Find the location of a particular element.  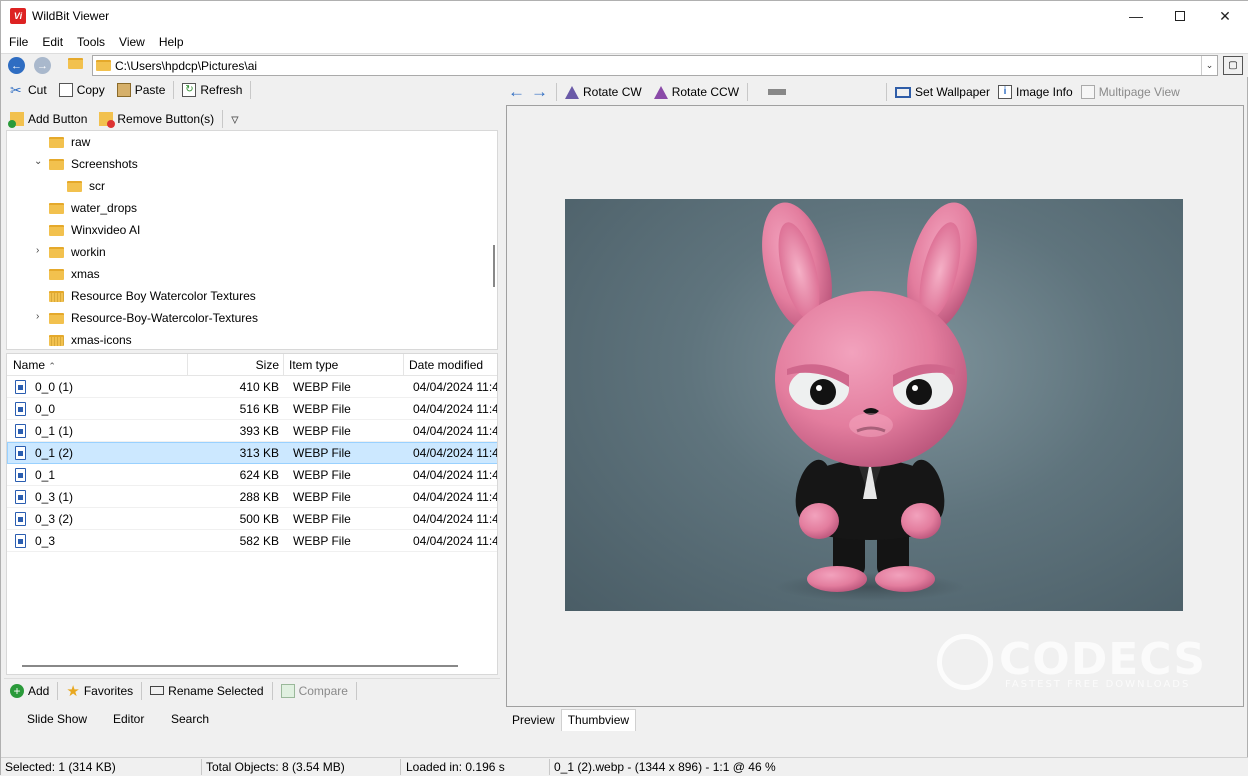

back-icon: ← is located at coordinates (16, 65).